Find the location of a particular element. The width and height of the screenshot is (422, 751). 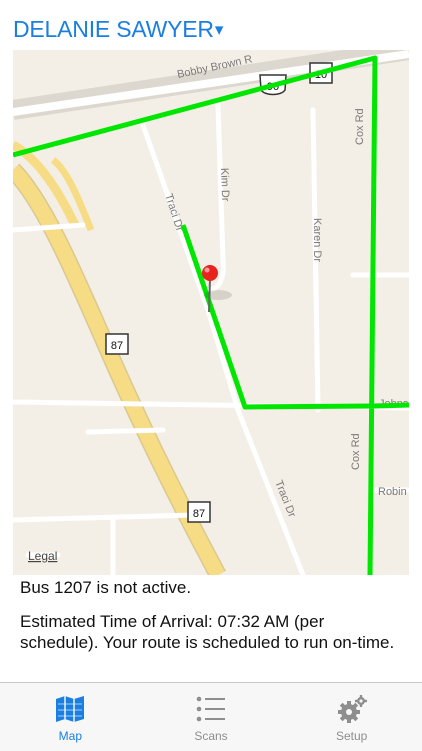

shield-87-upper-icon: 87 is located at coordinates (117, 344).